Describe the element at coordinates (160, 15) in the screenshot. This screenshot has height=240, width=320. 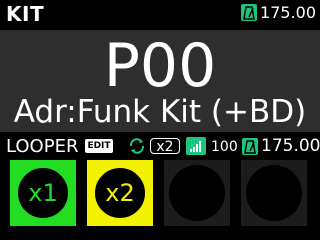
I see `top-bar: KIT 175.00` at that location.